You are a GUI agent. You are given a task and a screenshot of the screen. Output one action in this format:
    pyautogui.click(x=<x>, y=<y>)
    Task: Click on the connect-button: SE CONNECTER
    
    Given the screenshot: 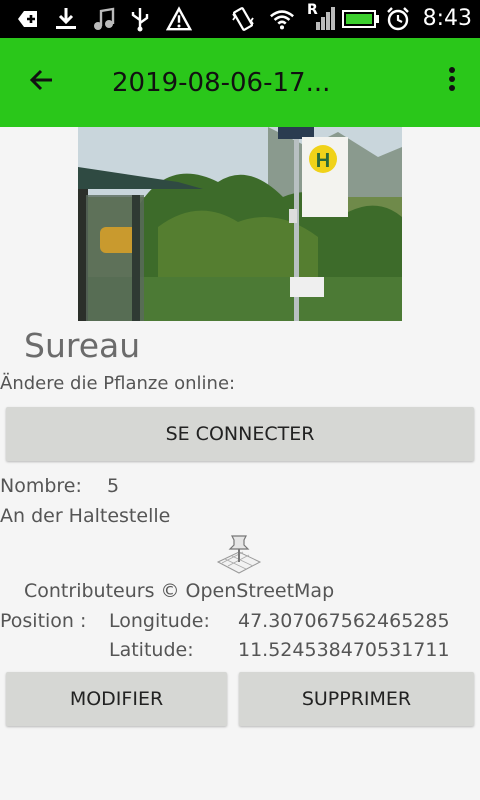 What is the action you would take?
    pyautogui.click(x=240, y=434)
    